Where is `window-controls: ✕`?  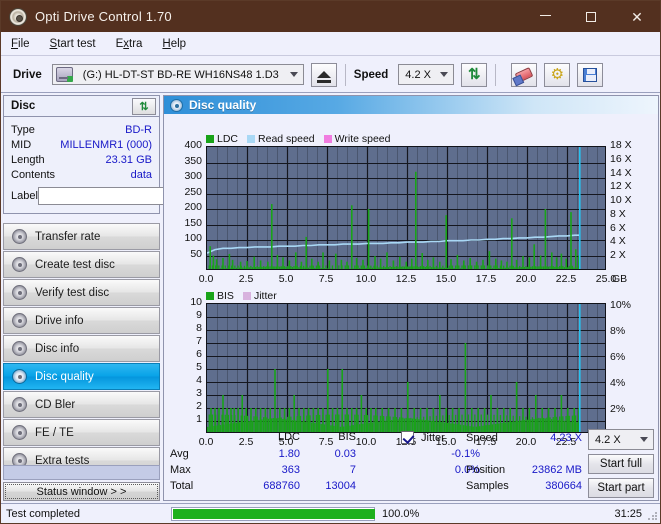
window-controls: ✕ is located at coordinates (591, 16).